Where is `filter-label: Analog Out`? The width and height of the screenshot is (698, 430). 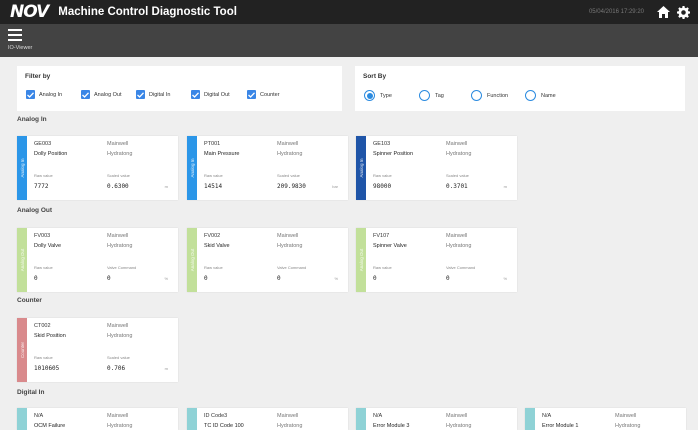 filter-label: Analog Out is located at coordinates (108, 94).